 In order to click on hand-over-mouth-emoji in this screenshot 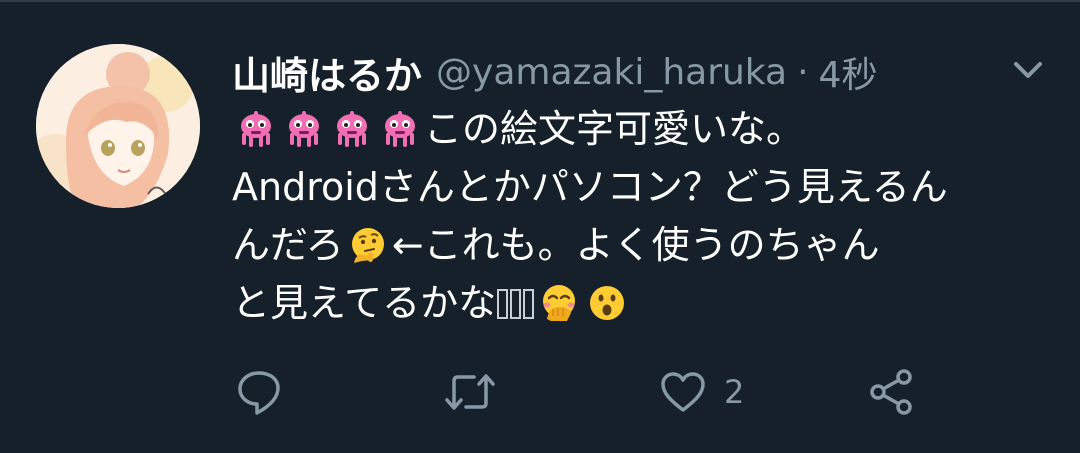, I will do `click(559, 303)`.